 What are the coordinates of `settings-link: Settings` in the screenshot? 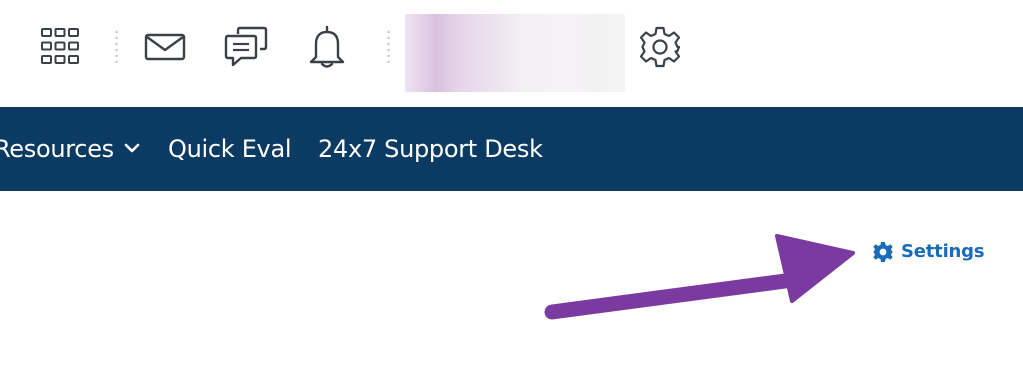 It's located at (928, 252).